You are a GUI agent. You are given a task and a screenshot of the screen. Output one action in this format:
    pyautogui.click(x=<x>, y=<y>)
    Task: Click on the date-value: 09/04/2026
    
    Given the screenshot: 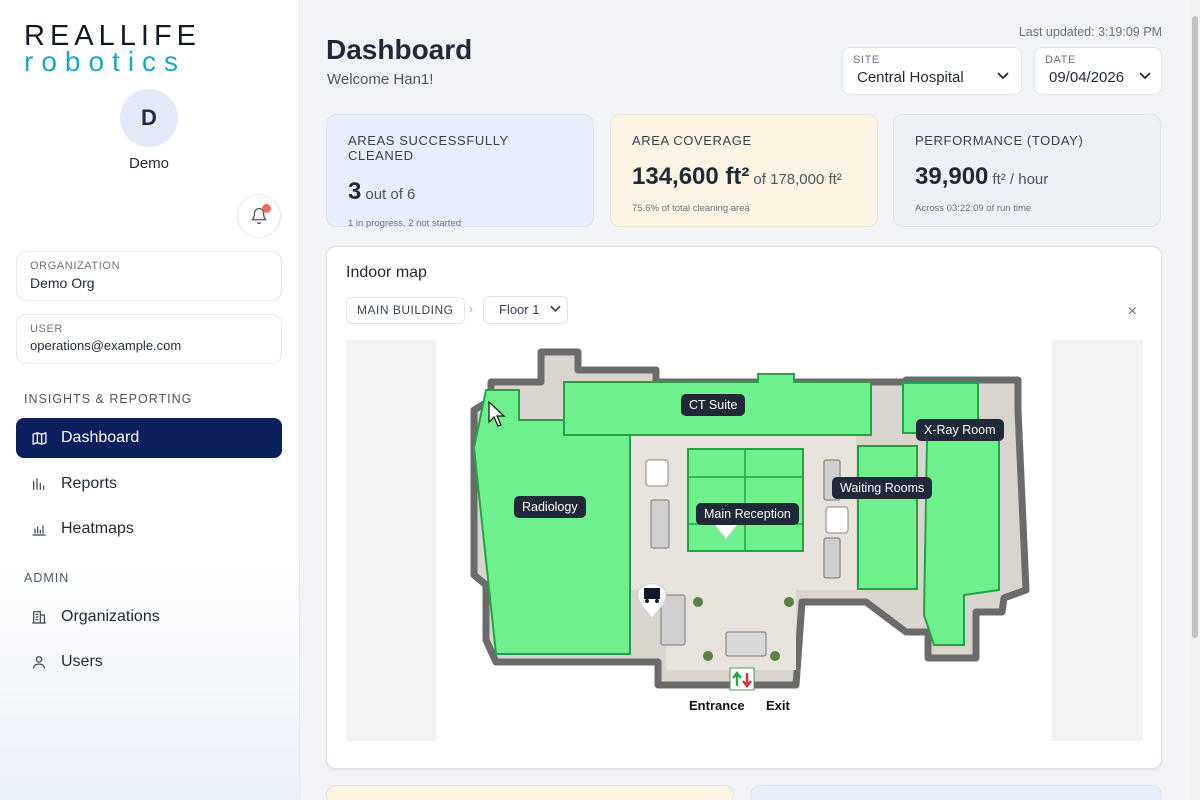 What is the action you would take?
    pyautogui.click(x=1087, y=77)
    